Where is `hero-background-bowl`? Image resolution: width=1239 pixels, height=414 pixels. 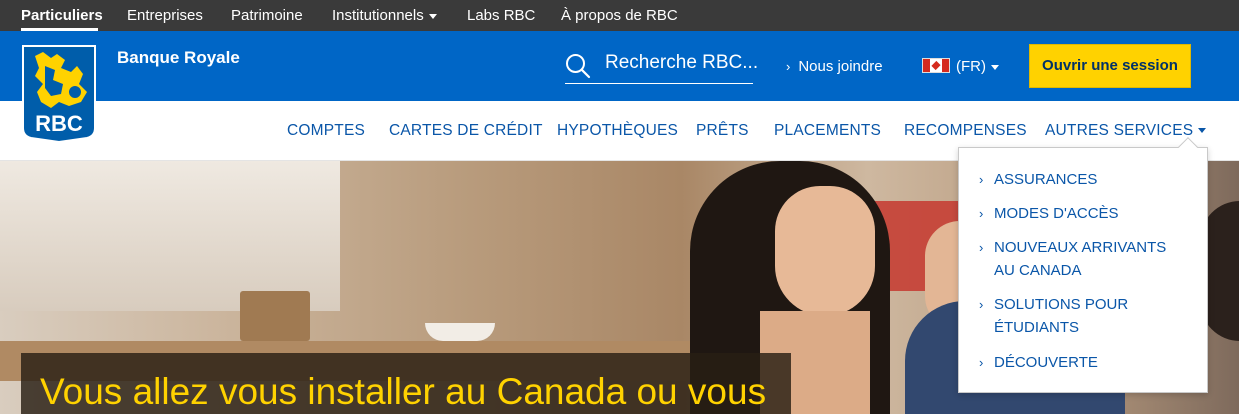 hero-background-bowl is located at coordinates (460, 332).